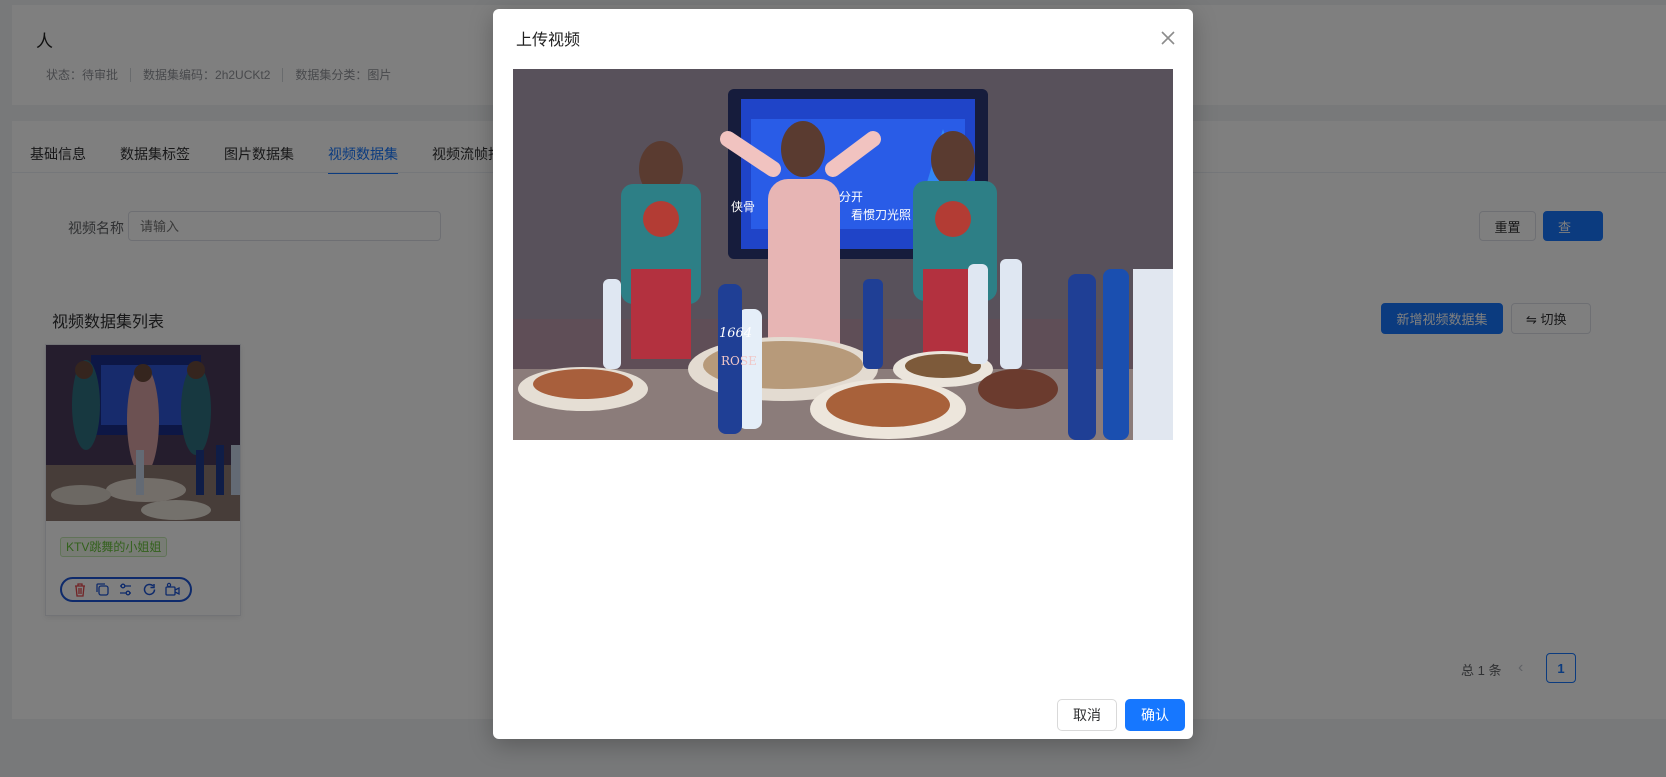 The image size is (1666, 777). Describe the element at coordinates (1087, 715) in the screenshot. I see `cancel-button: 取消` at that location.